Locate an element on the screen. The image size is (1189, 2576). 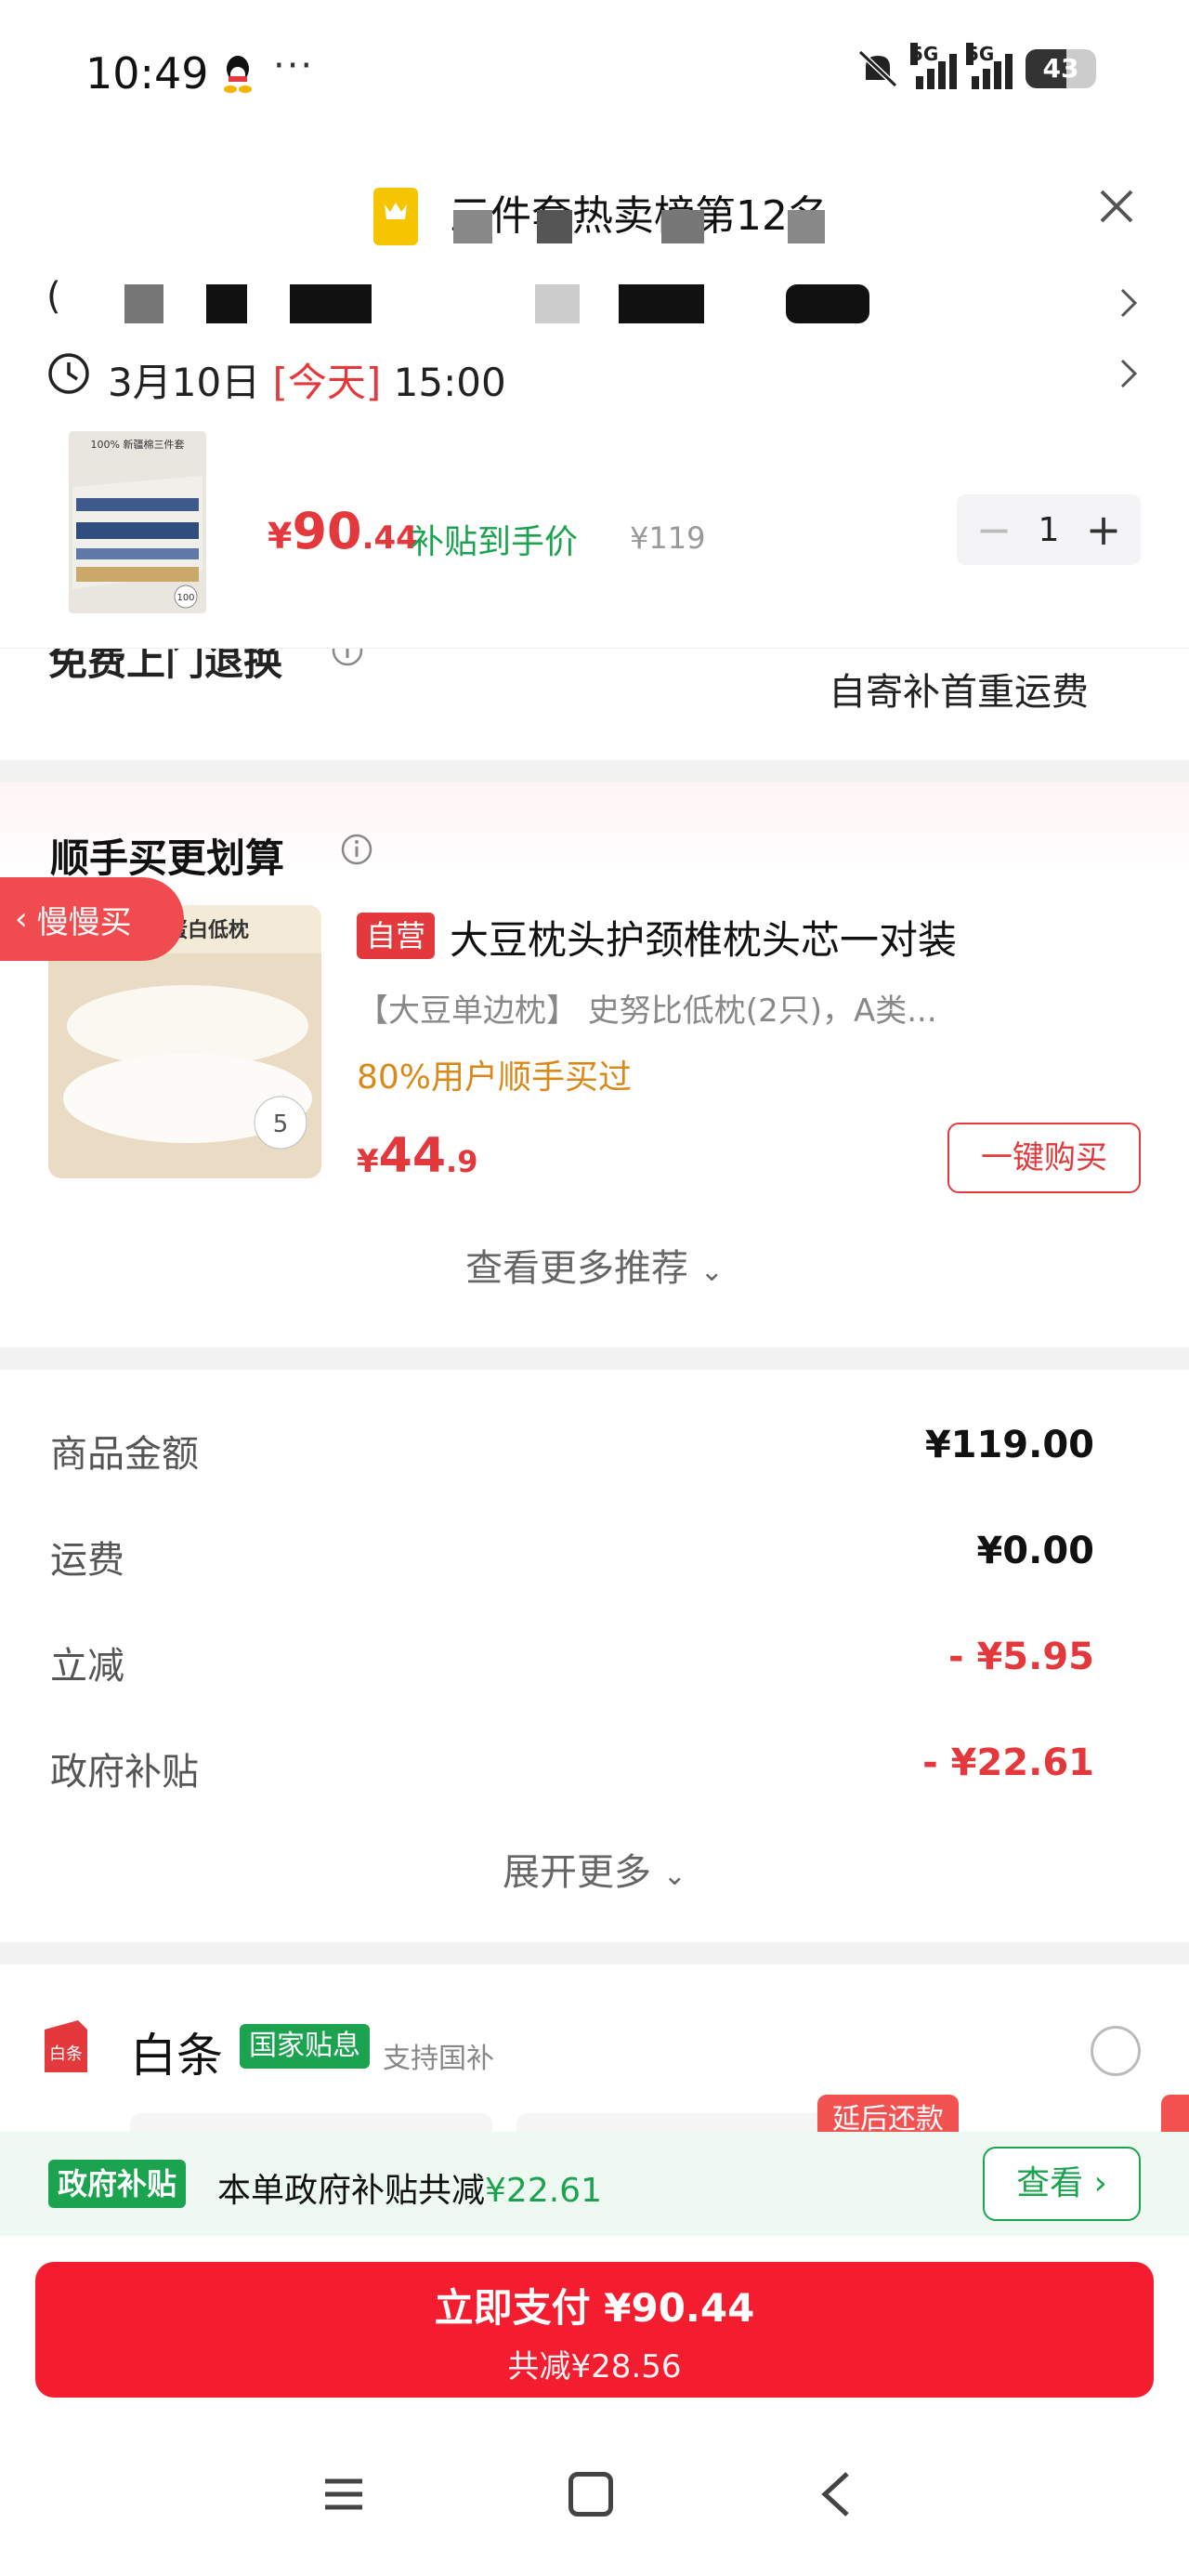
pay-now-button: 立即支付 ¥90.44 共减¥28.56 is located at coordinates (594, 2330).